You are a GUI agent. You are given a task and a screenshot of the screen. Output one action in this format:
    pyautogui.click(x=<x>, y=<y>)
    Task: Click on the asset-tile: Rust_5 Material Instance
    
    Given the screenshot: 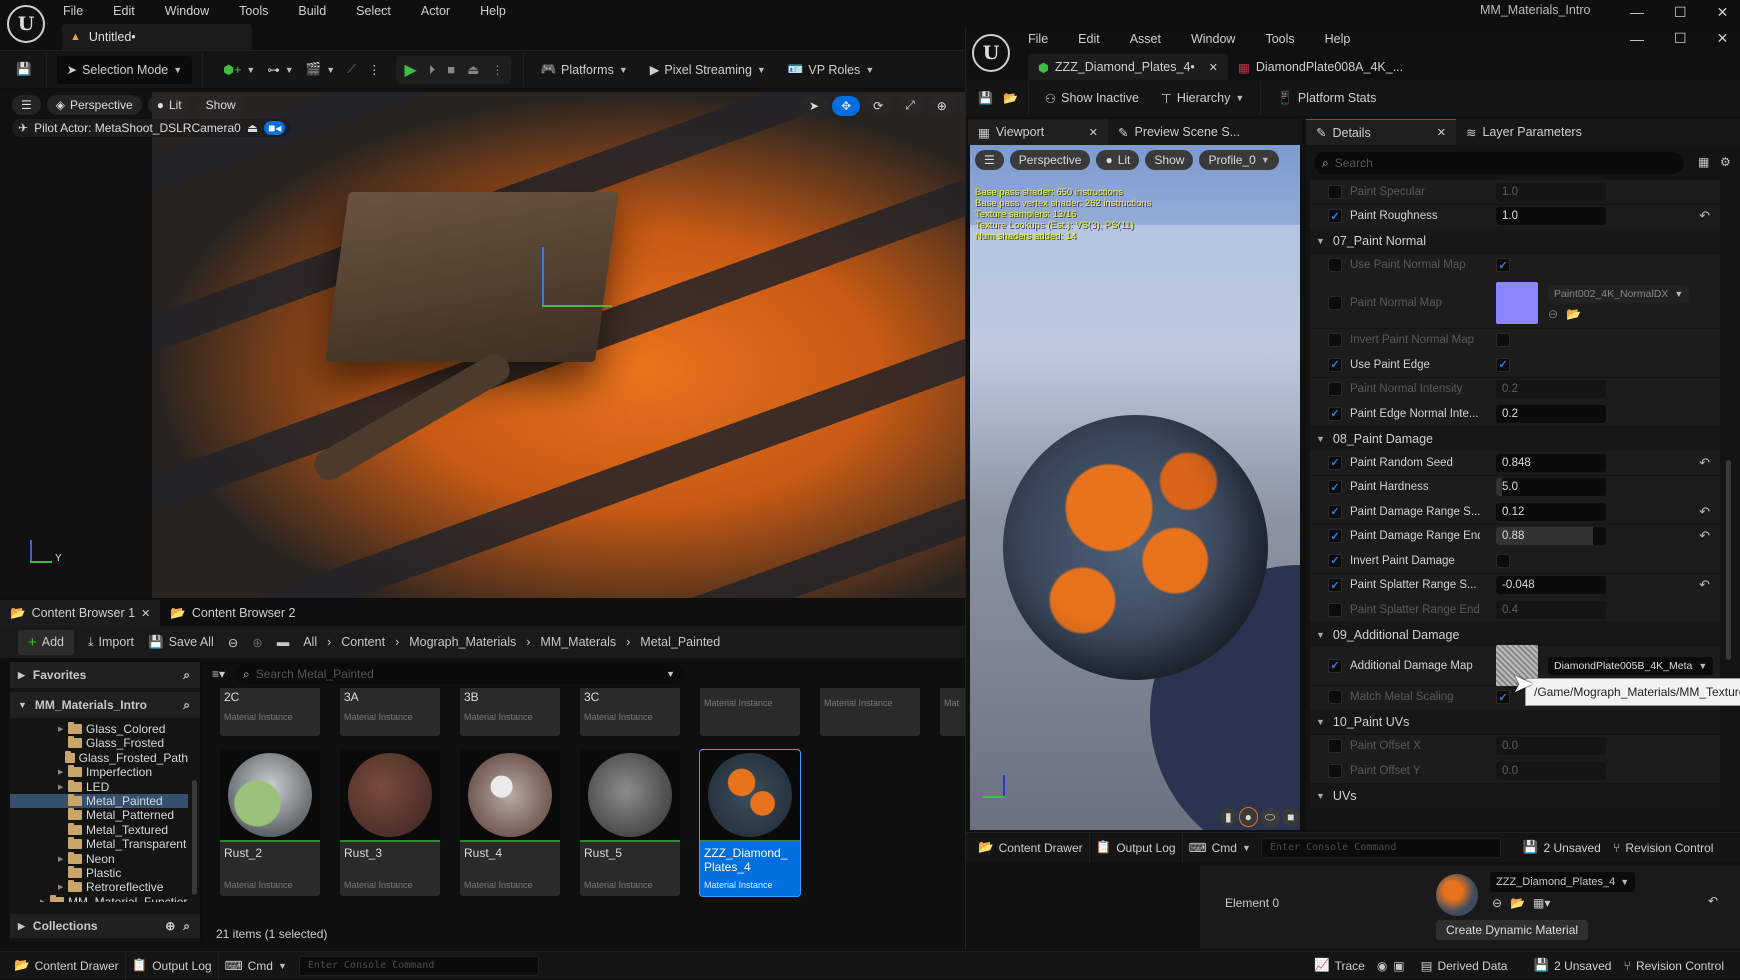 What is the action you would take?
    pyautogui.click(x=630, y=823)
    